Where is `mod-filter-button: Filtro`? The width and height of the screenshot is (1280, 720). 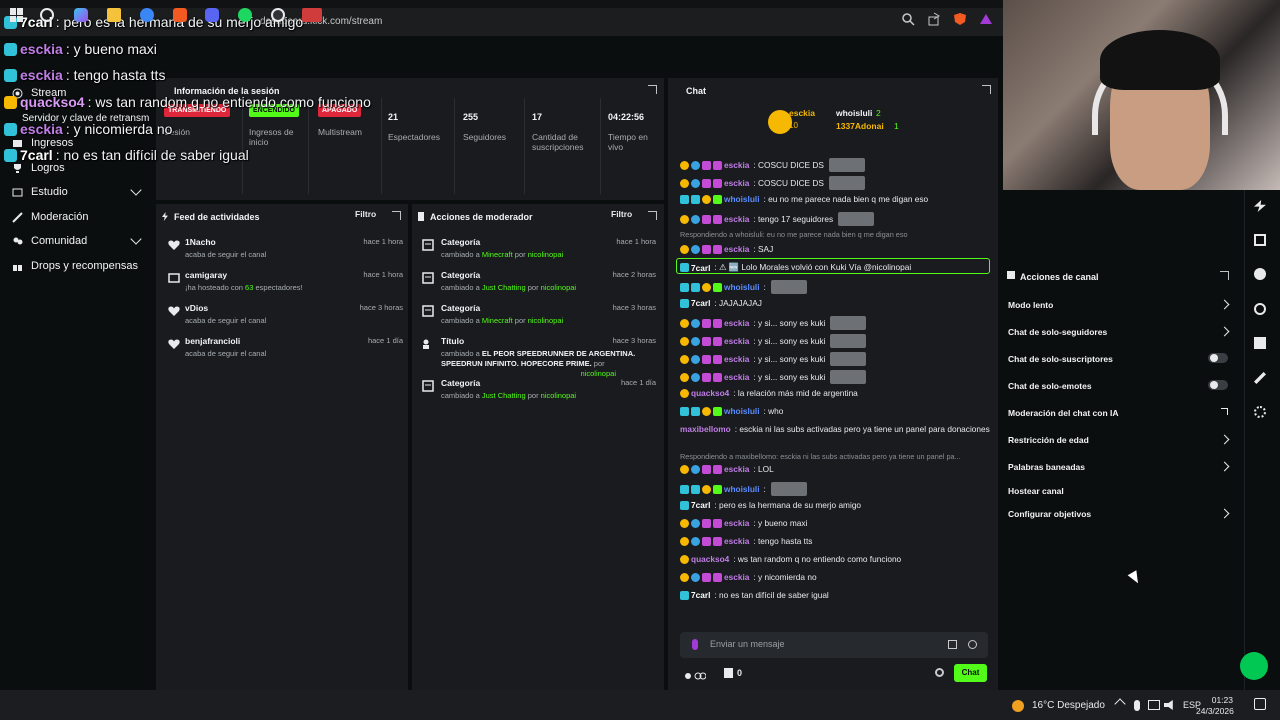
mod-filter-button: Filtro is located at coordinates (621, 214).